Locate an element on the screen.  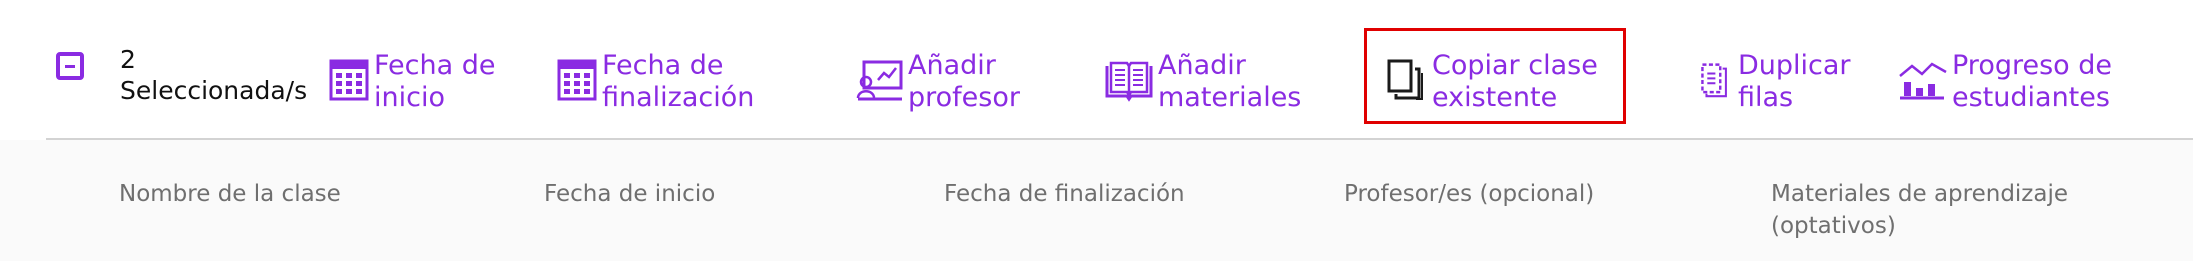
column-header-class-name: Nombre de la clase is located at coordinates (230, 194).